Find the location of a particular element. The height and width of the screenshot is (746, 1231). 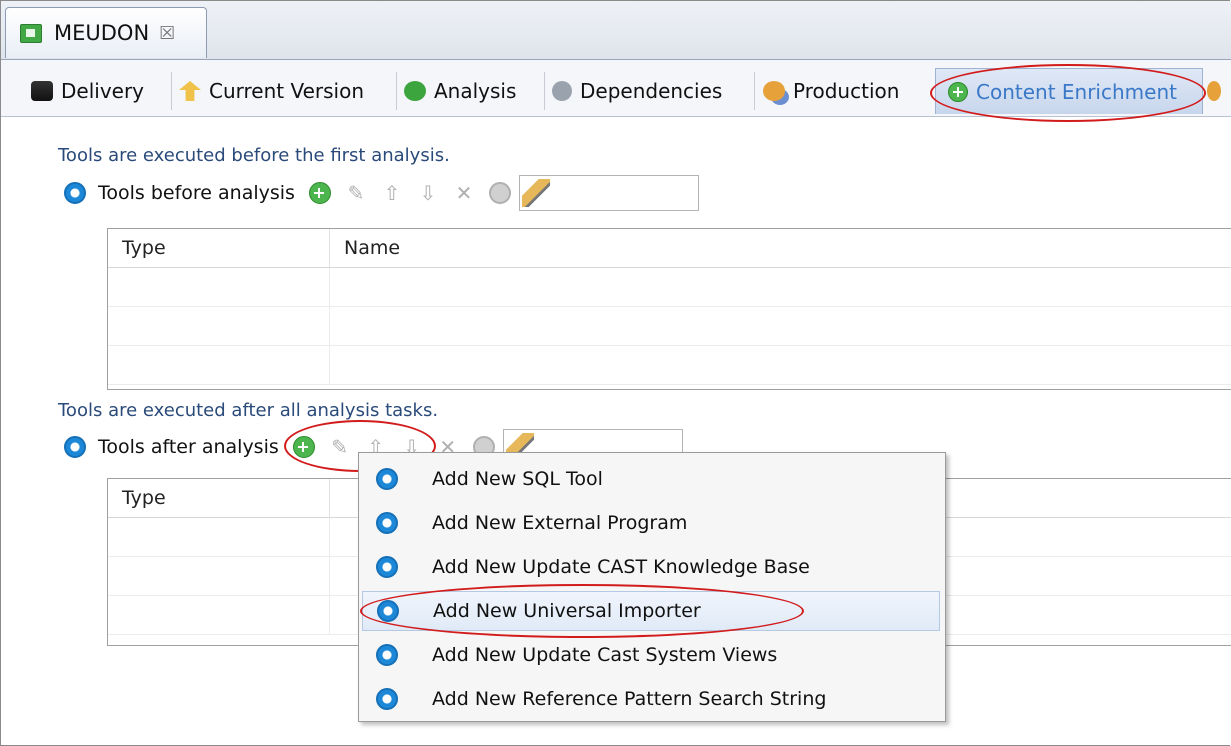

tab-delivery-label: Delivery is located at coordinates (103, 91).